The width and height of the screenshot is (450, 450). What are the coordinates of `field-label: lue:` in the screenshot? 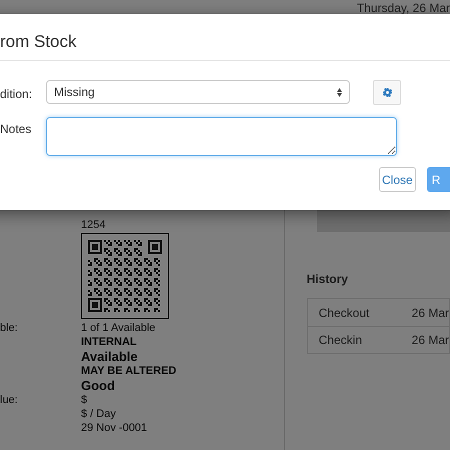 It's located at (9, 400).